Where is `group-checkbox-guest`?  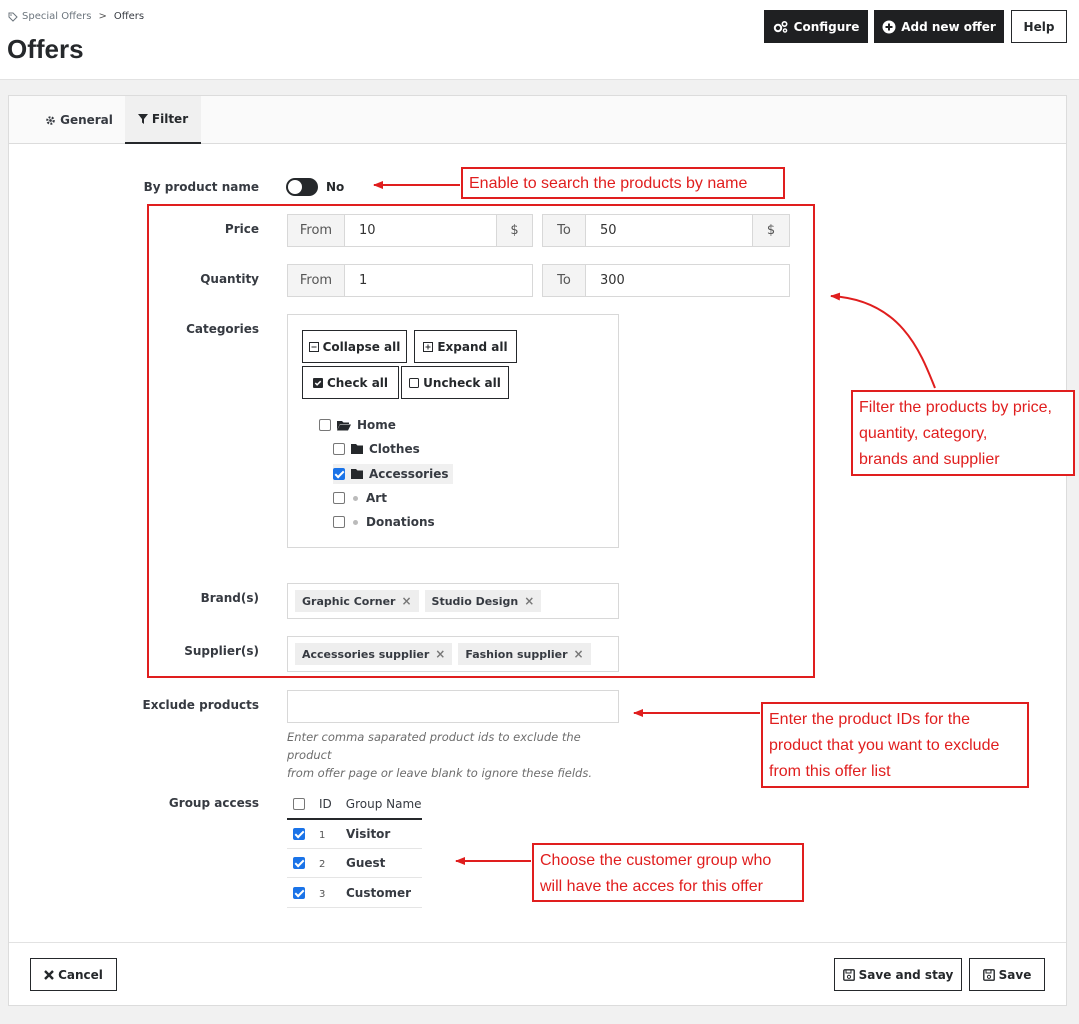 group-checkbox-guest is located at coordinates (299, 863).